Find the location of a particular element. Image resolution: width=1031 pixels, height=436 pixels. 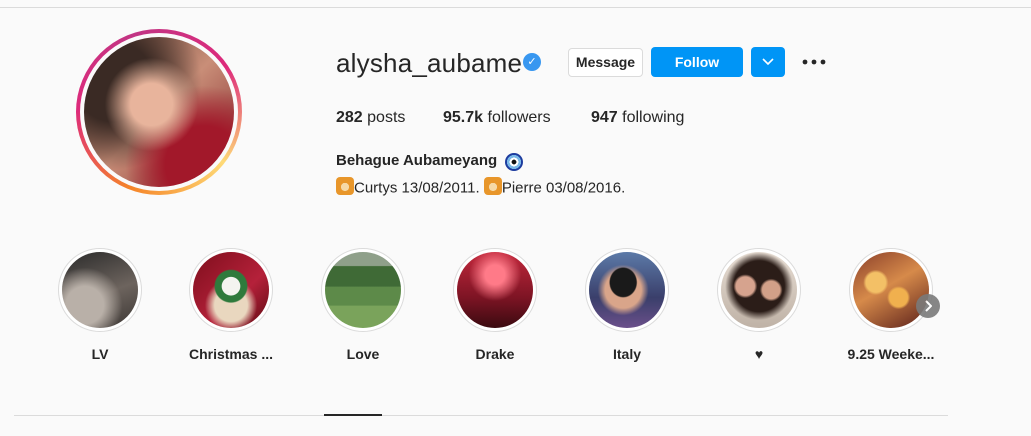

active-tab-indicator is located at coordinates (353, 415).